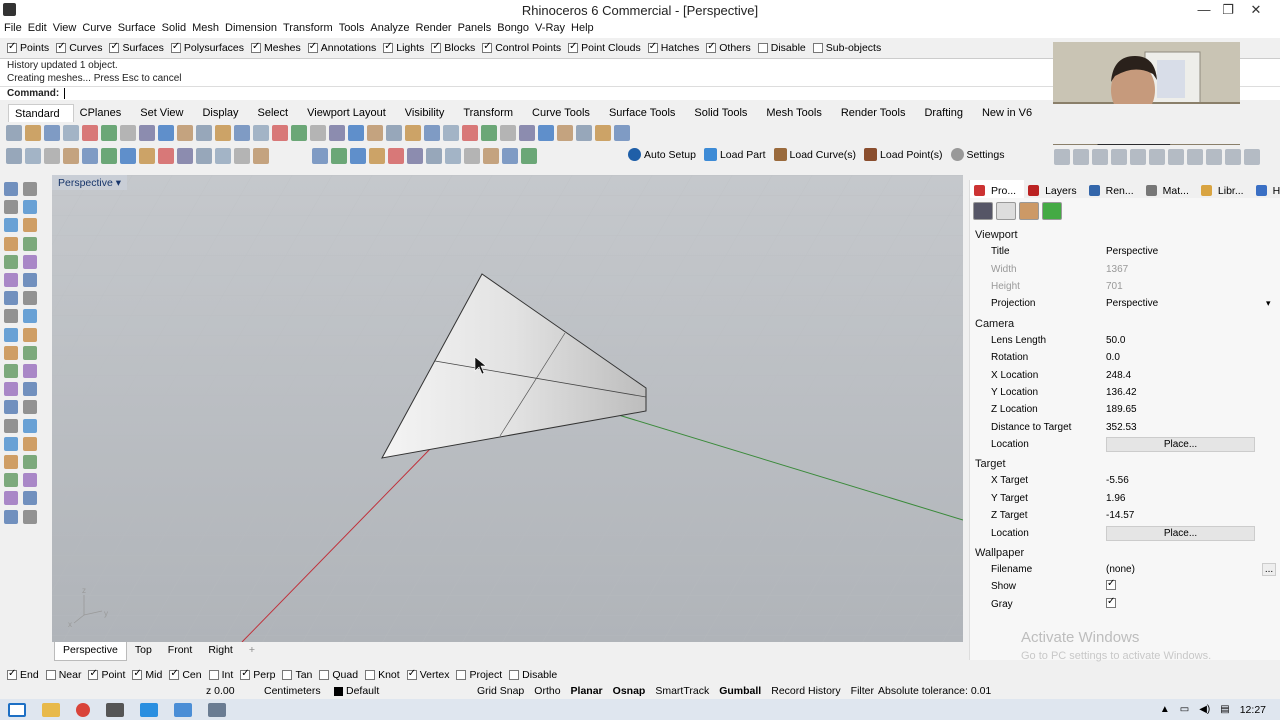 This screenshot has height=720, width=1280. What do you see at coordinates (724, 113) in the screenshot?
I see `tab-solid-tools: Solid Tools` at bounding box center [724, 113].